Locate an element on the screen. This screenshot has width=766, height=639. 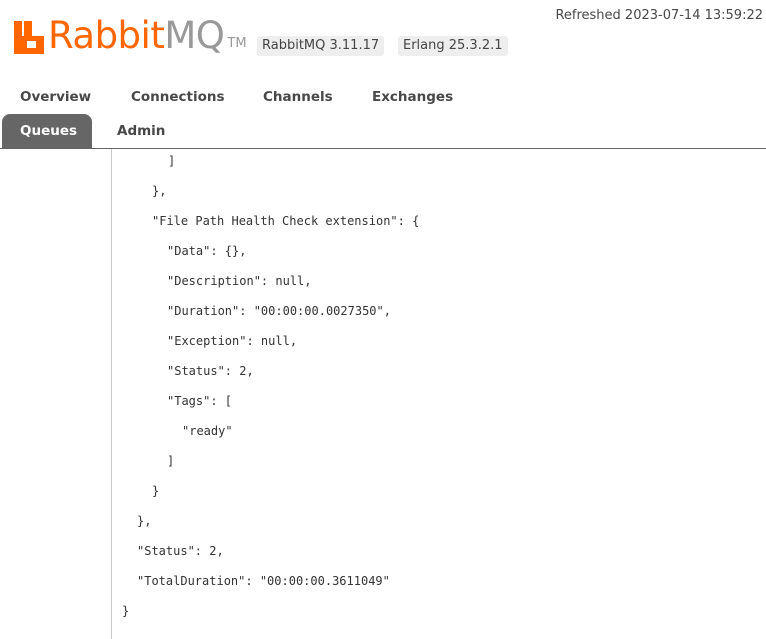
logo-word-mq: MQ is located at coordinates (194, 35).